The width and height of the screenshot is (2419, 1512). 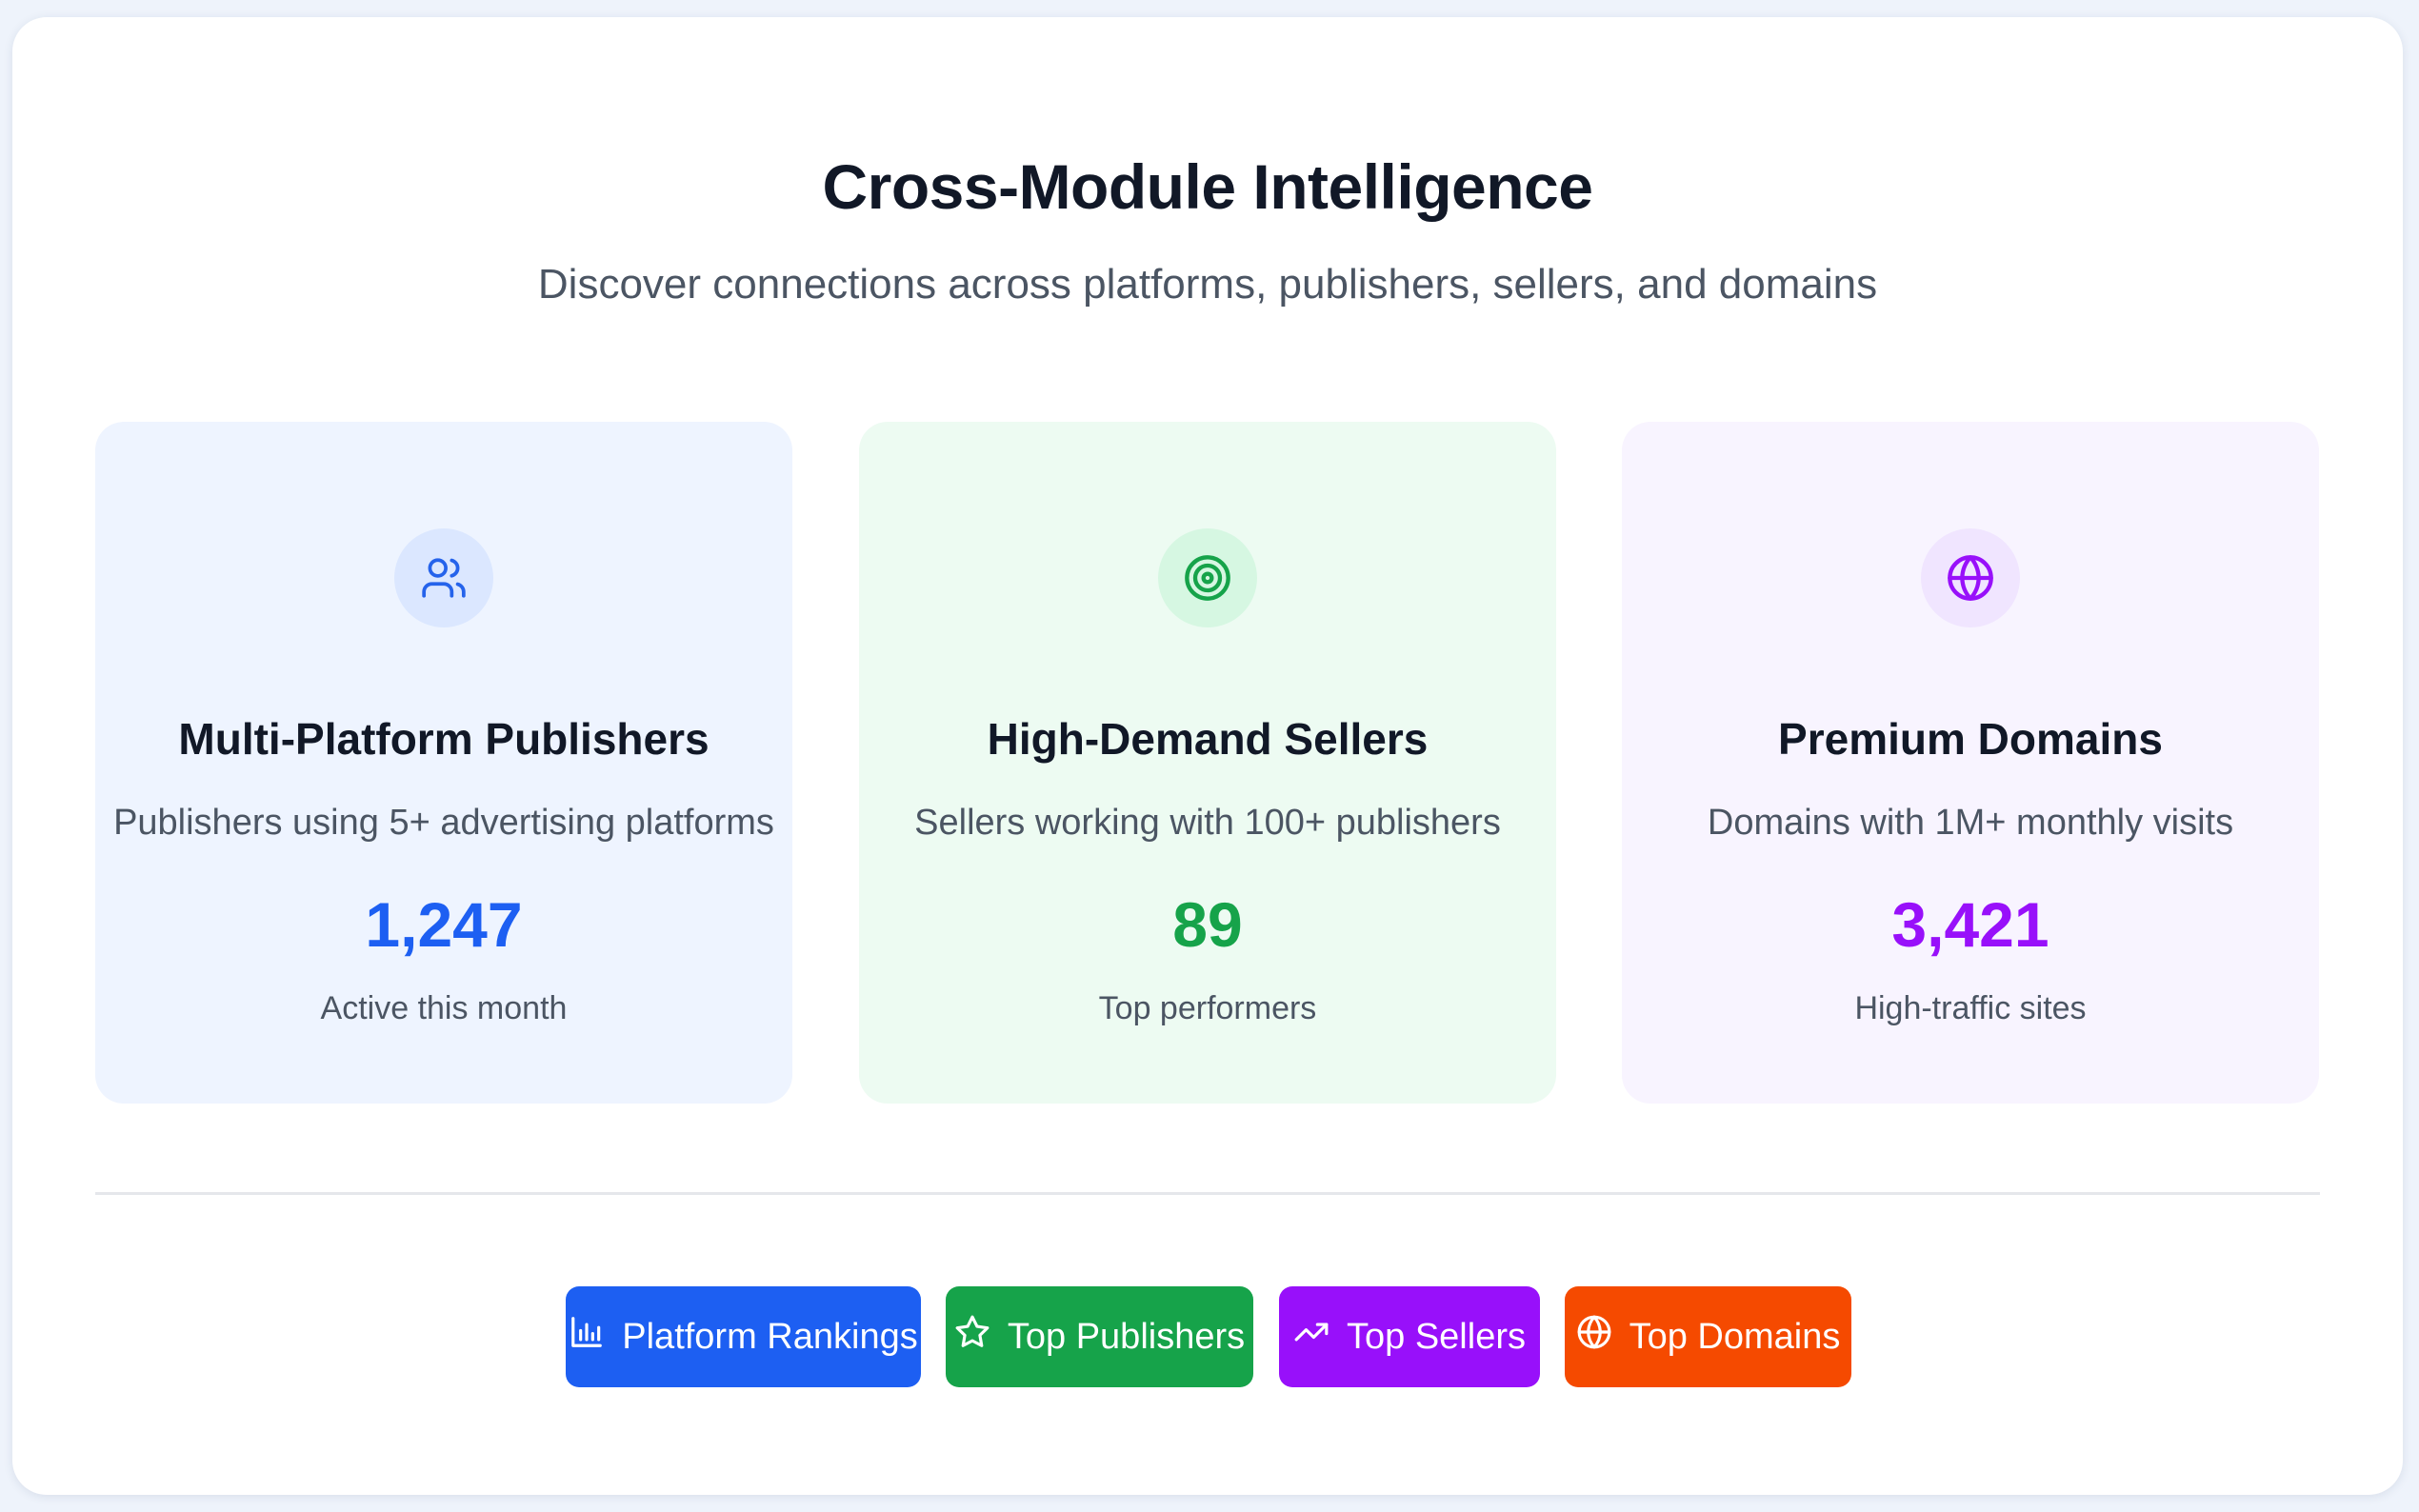 What do you see at coordinates (1208, 739) in the screenshot?
I see `card-title: High-Demand Sellers` at bounding box center [1208, 739].